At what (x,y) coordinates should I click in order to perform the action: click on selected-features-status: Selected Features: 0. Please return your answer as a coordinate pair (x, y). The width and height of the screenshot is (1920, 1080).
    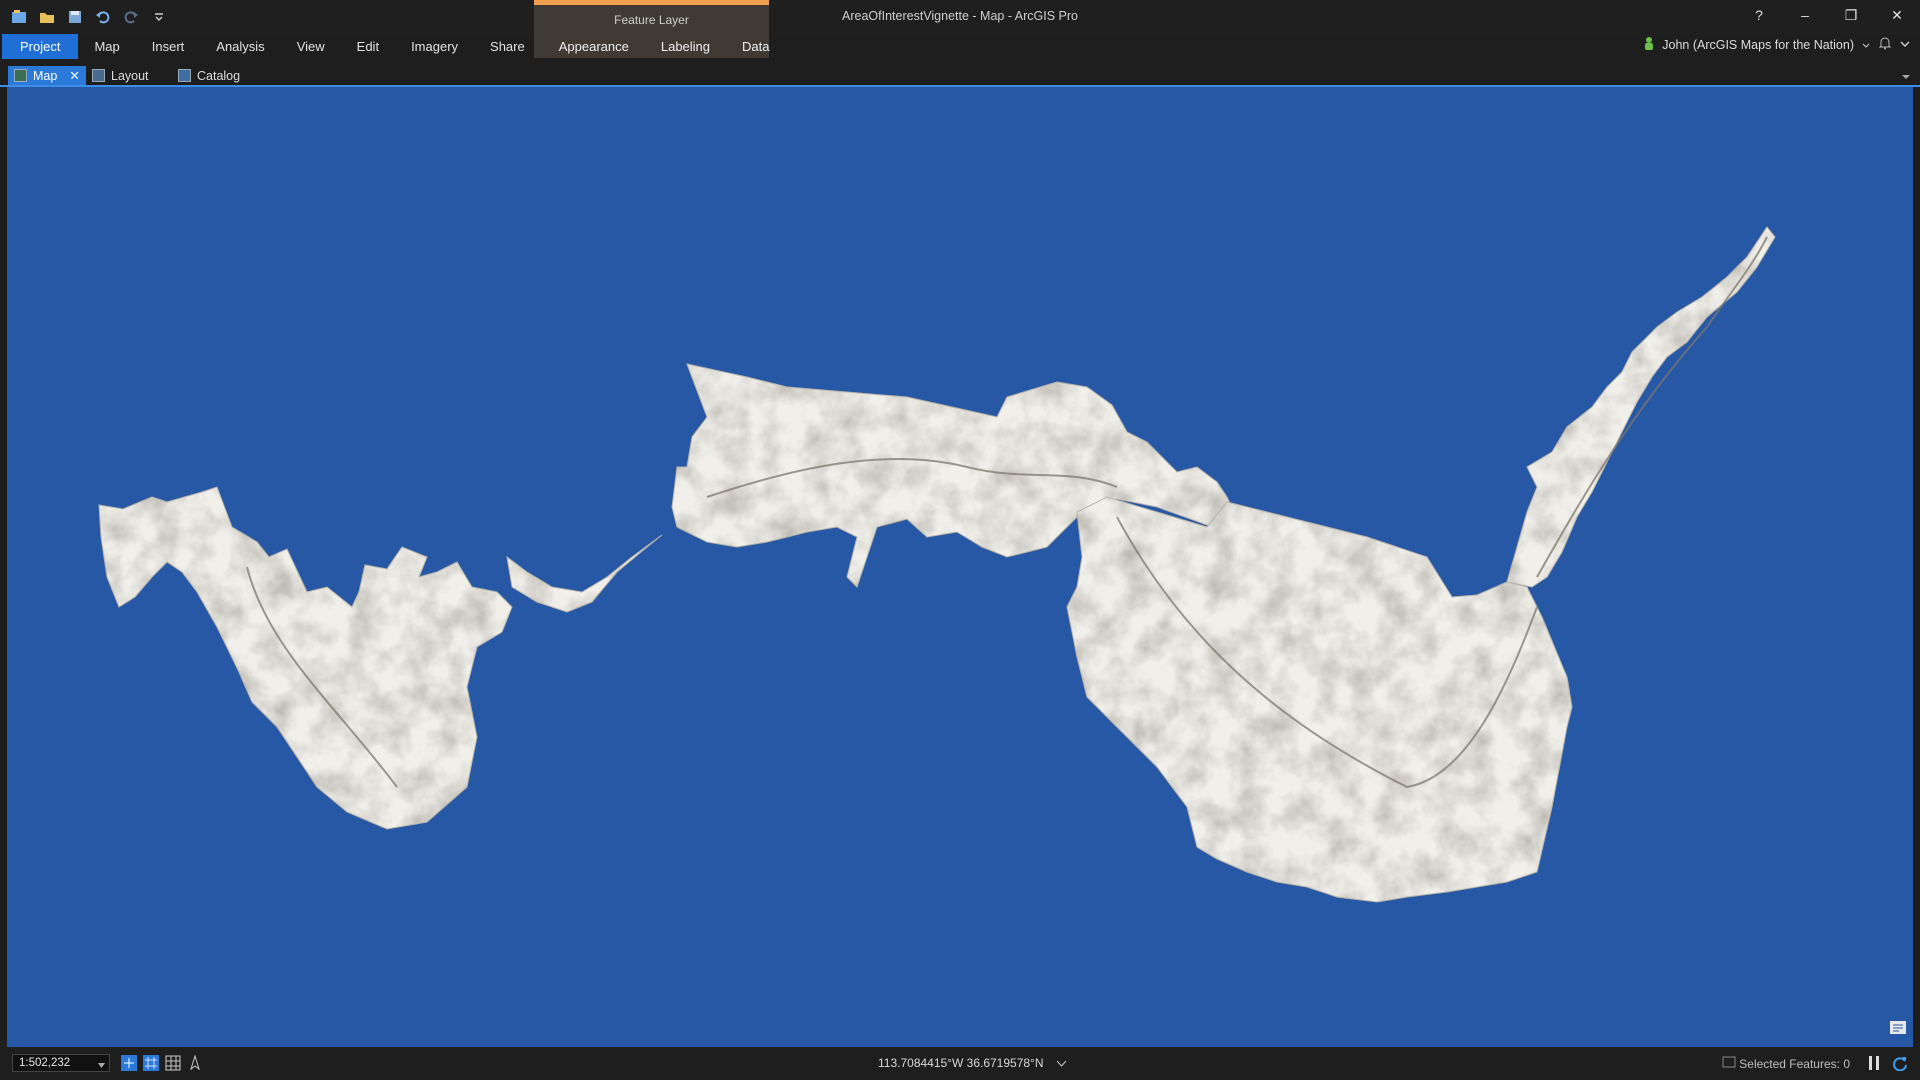
    Looking at the image, I should click on (1786, 1063).